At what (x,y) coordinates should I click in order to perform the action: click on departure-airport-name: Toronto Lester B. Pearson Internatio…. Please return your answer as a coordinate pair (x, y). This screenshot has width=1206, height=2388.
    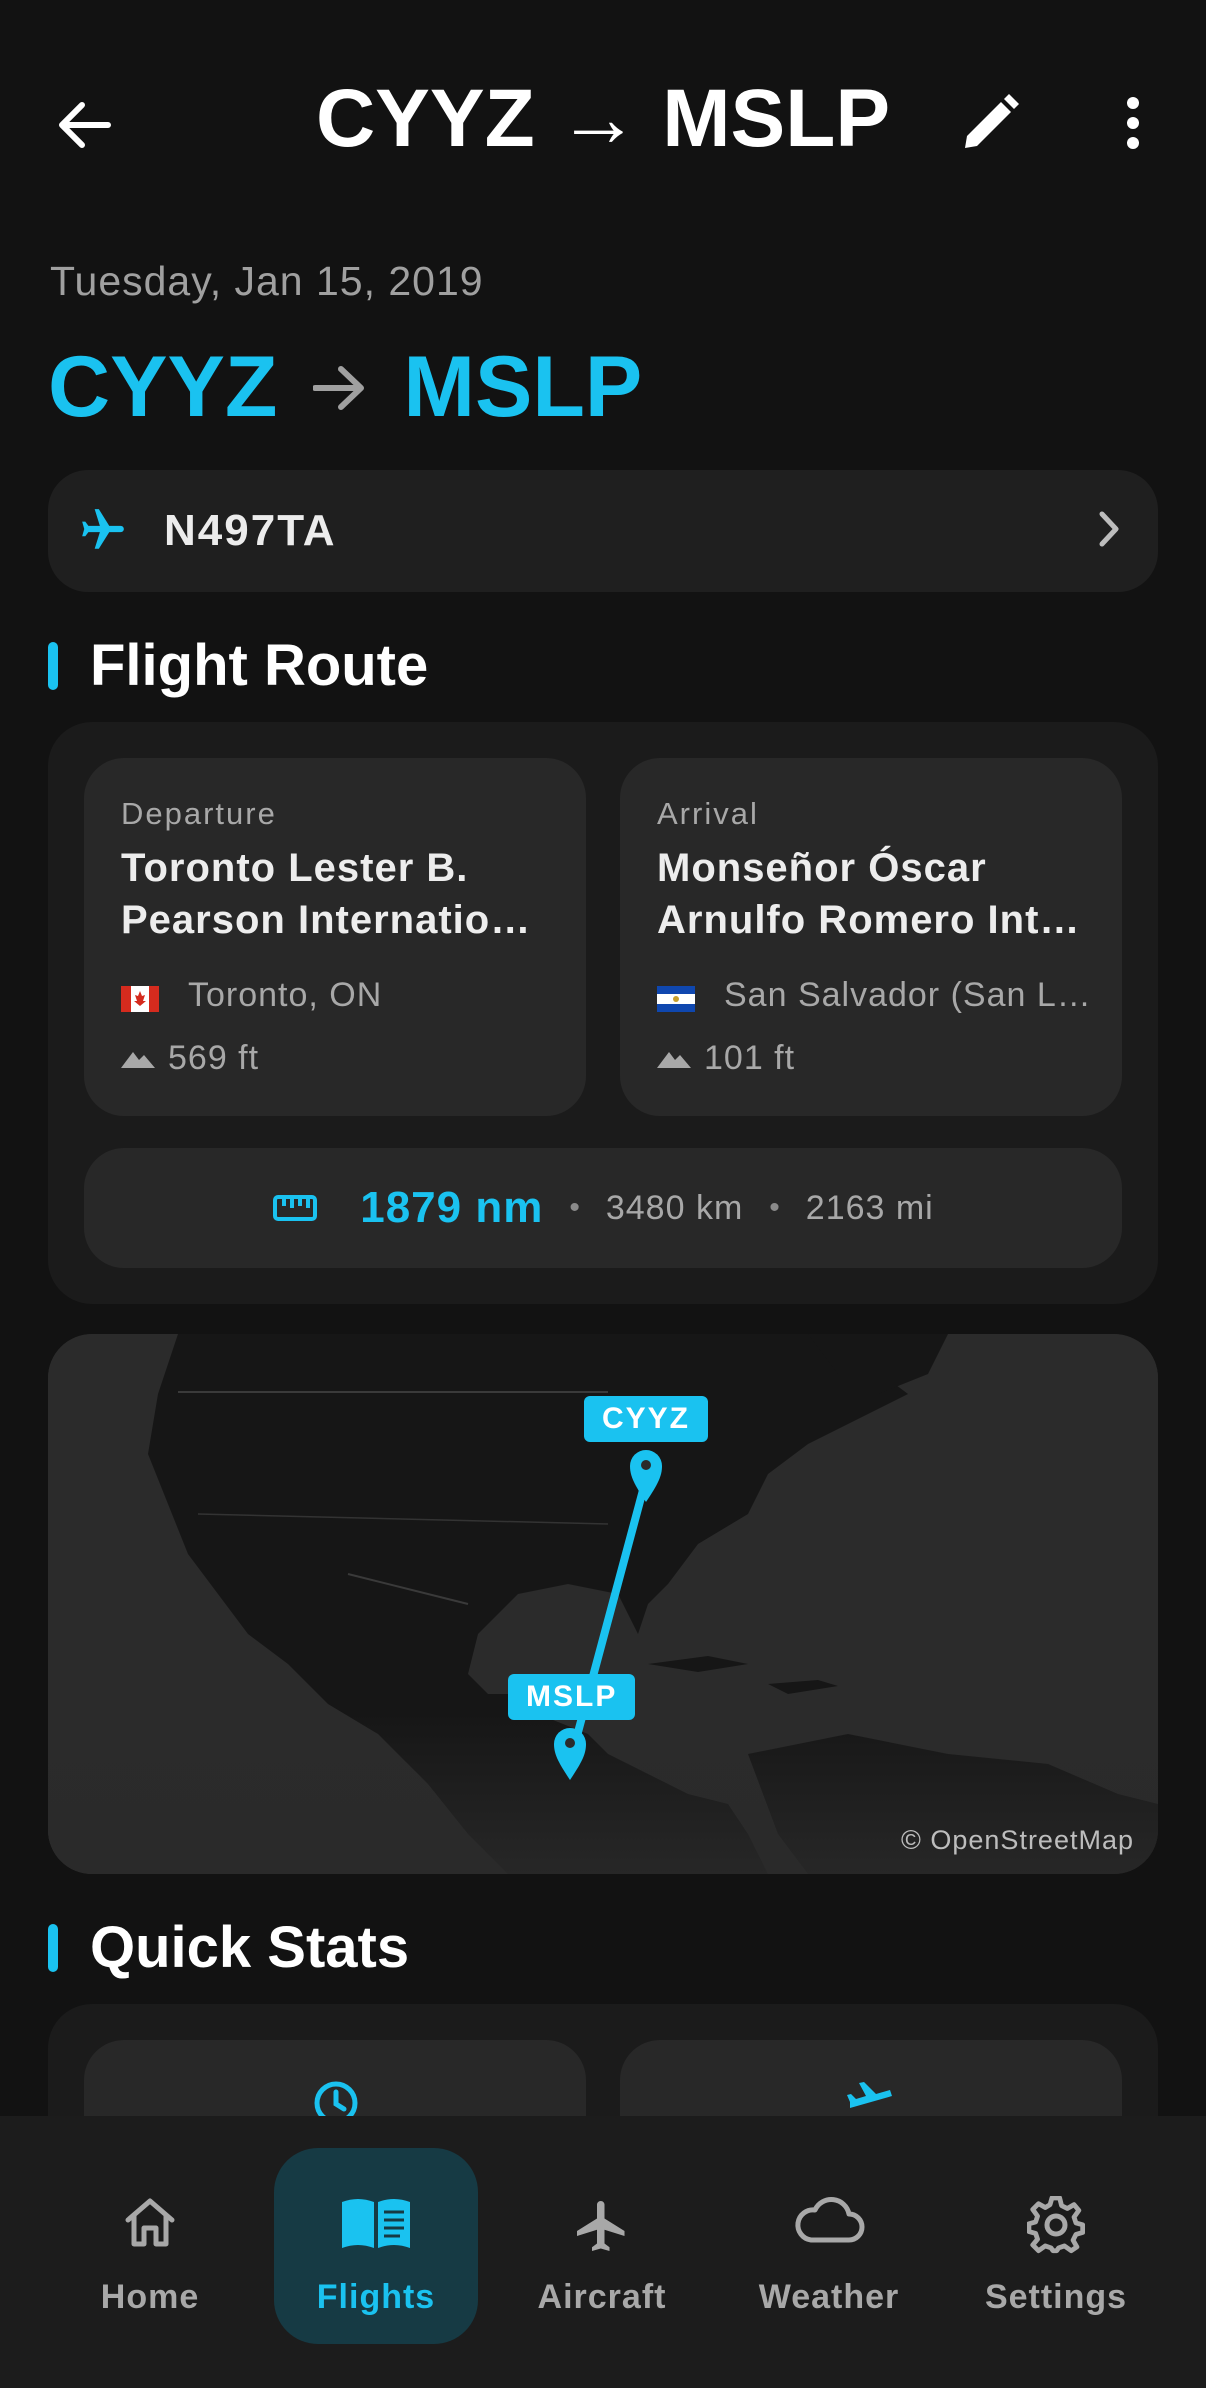
    Looking at the image, I should click on (341, 894).